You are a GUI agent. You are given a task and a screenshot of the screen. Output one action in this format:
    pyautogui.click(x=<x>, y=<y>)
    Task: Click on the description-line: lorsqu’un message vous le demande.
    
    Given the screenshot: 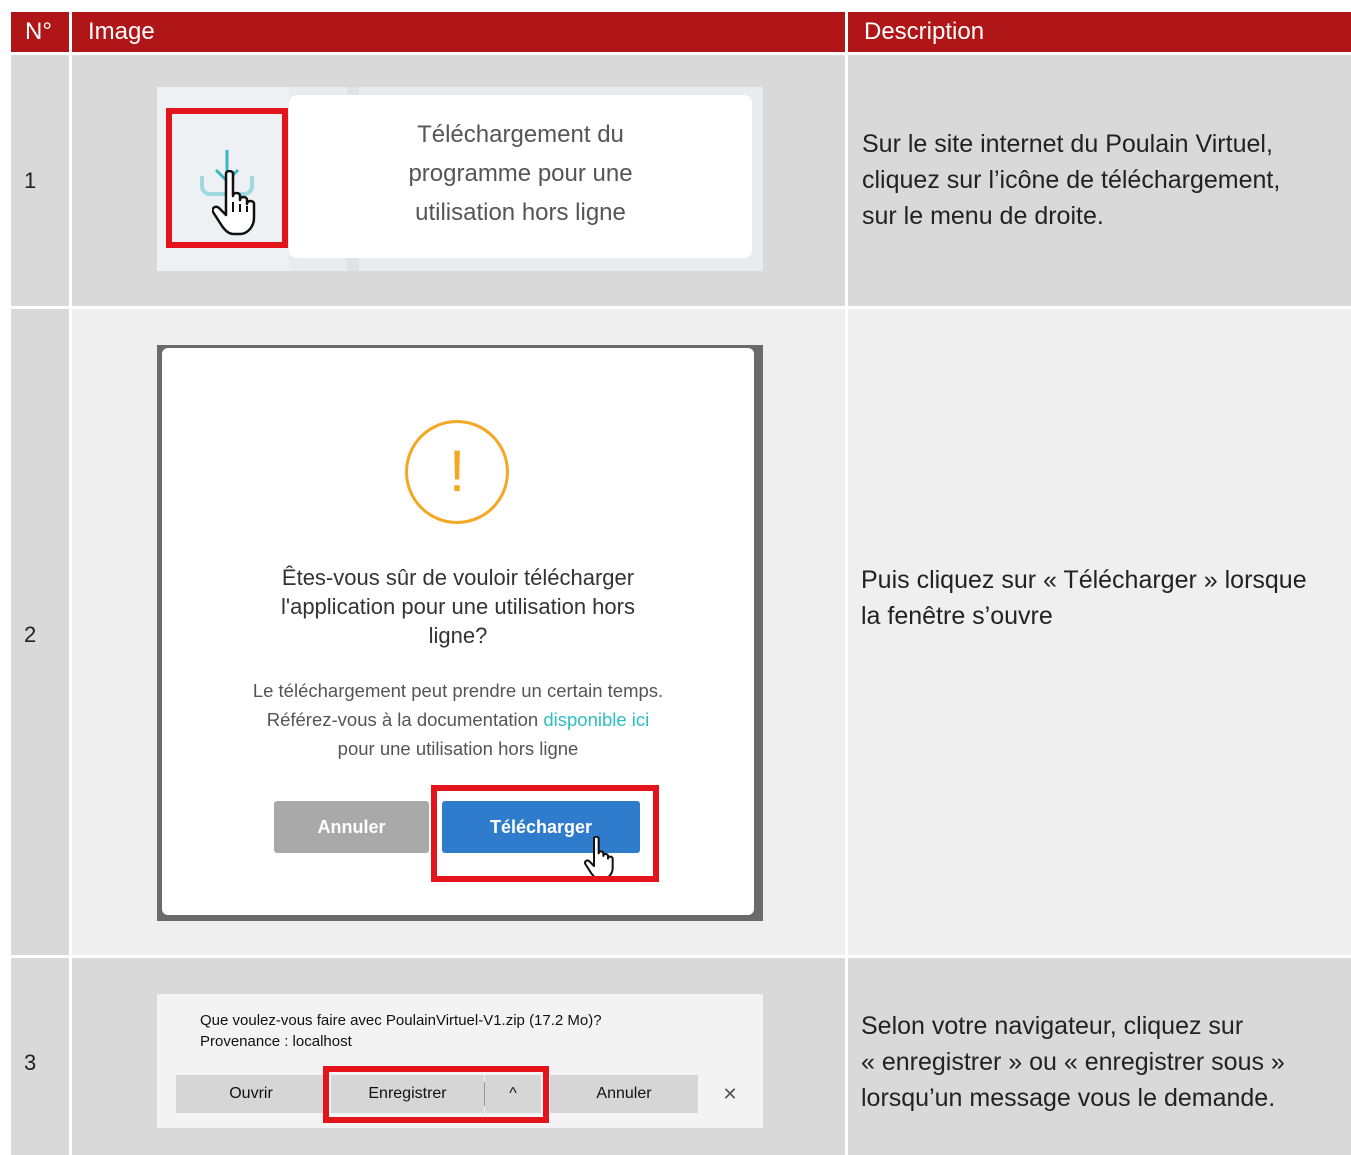 What is the action you would take?
    pyautogui.click(x=1068, y=1098)
    